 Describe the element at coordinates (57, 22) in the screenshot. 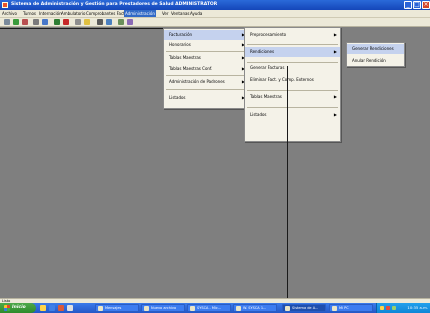

I see `back-icon` at that location.